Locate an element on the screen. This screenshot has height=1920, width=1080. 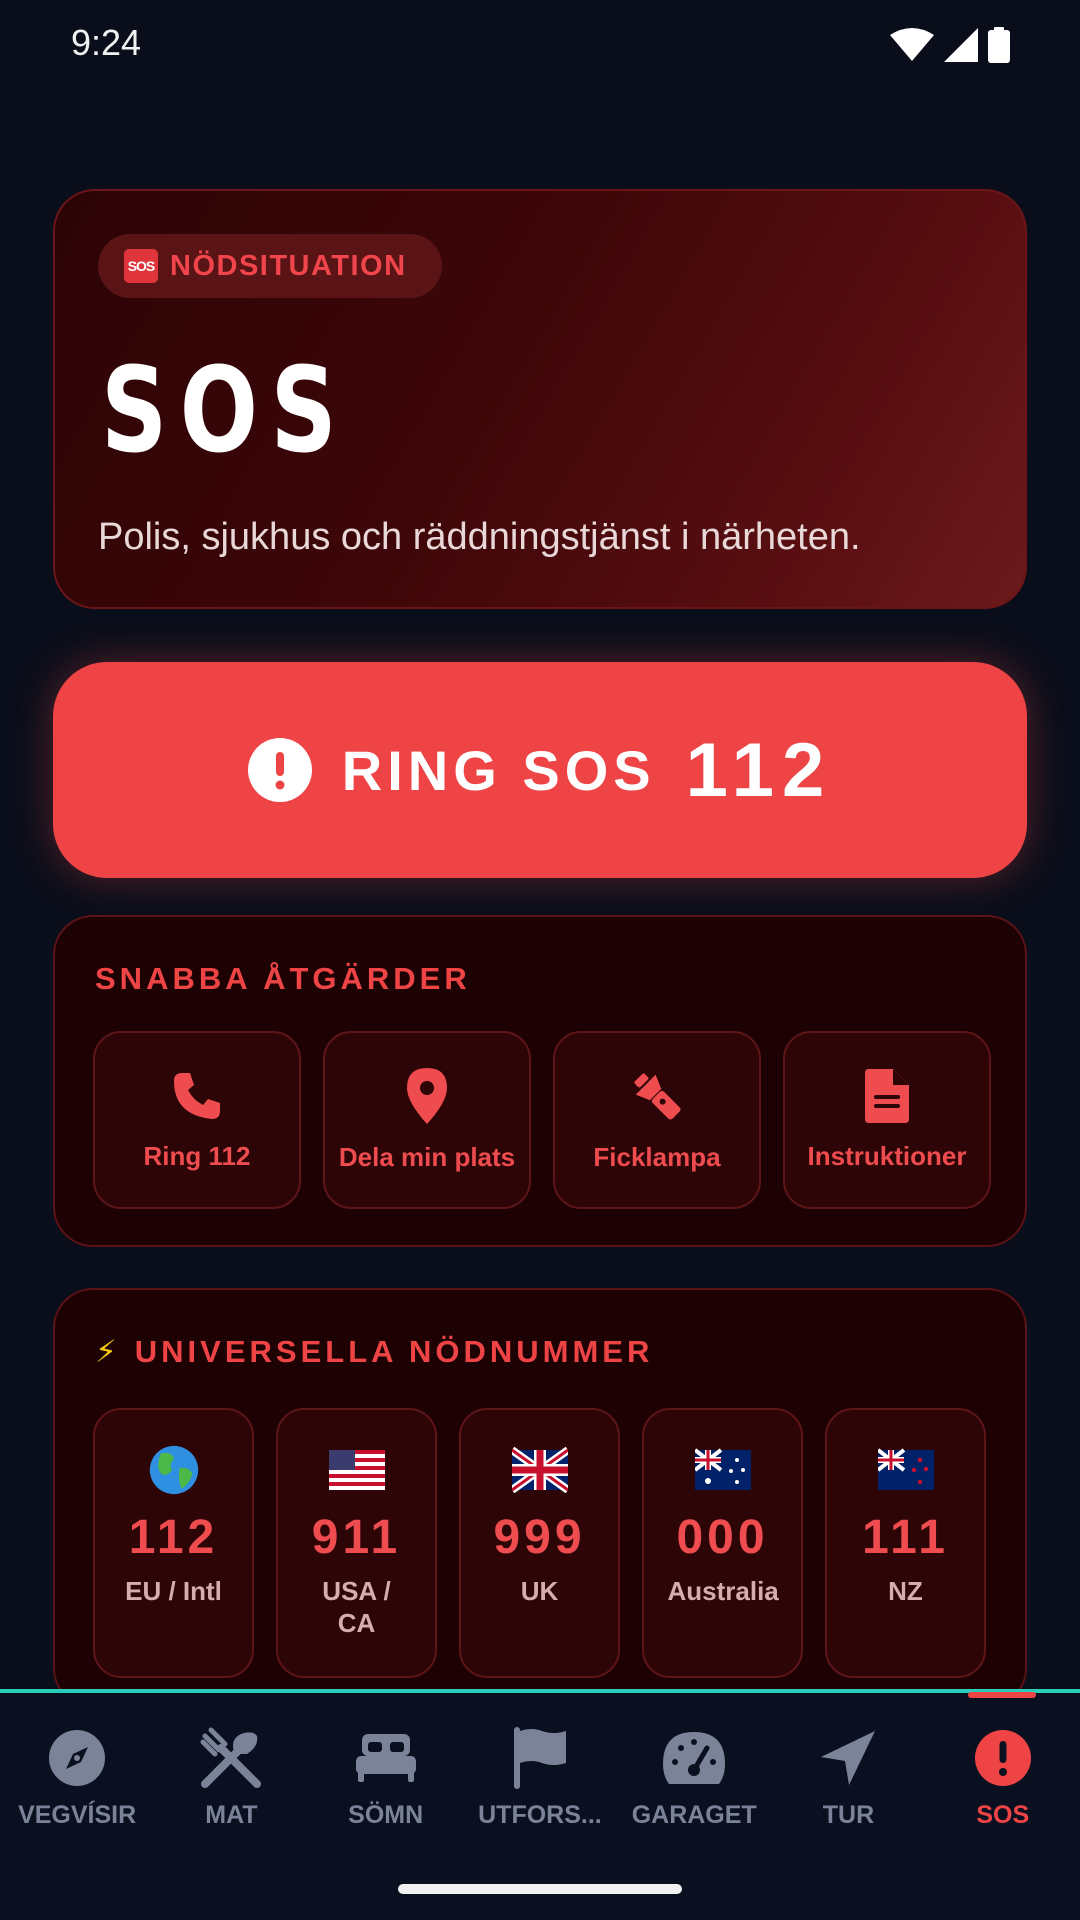
number-tile-usa: 911 USA / CA is located at coordinates (356, 1543).